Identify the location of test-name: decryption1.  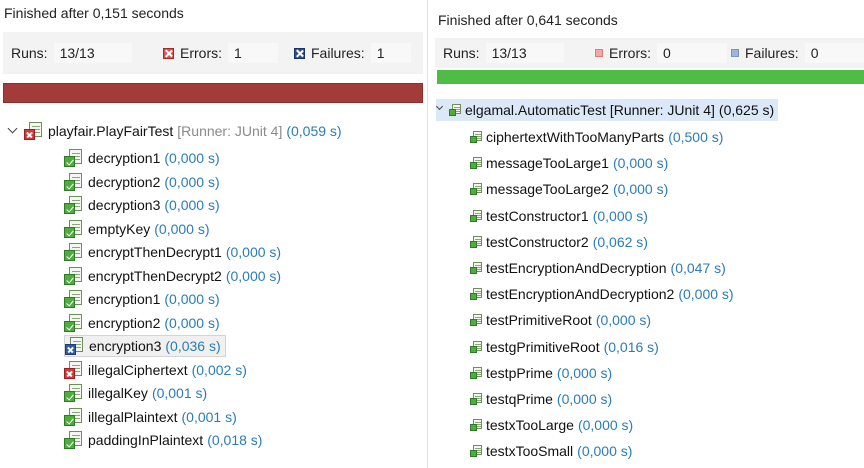
(124, 158).